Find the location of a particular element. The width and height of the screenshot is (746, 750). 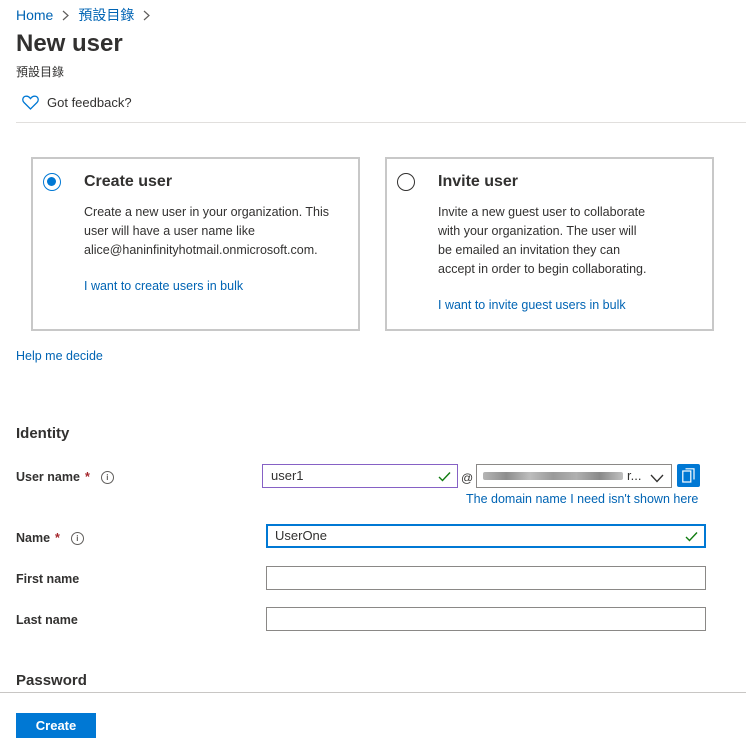

at-sign: @ is located at coordinates (467, 478).